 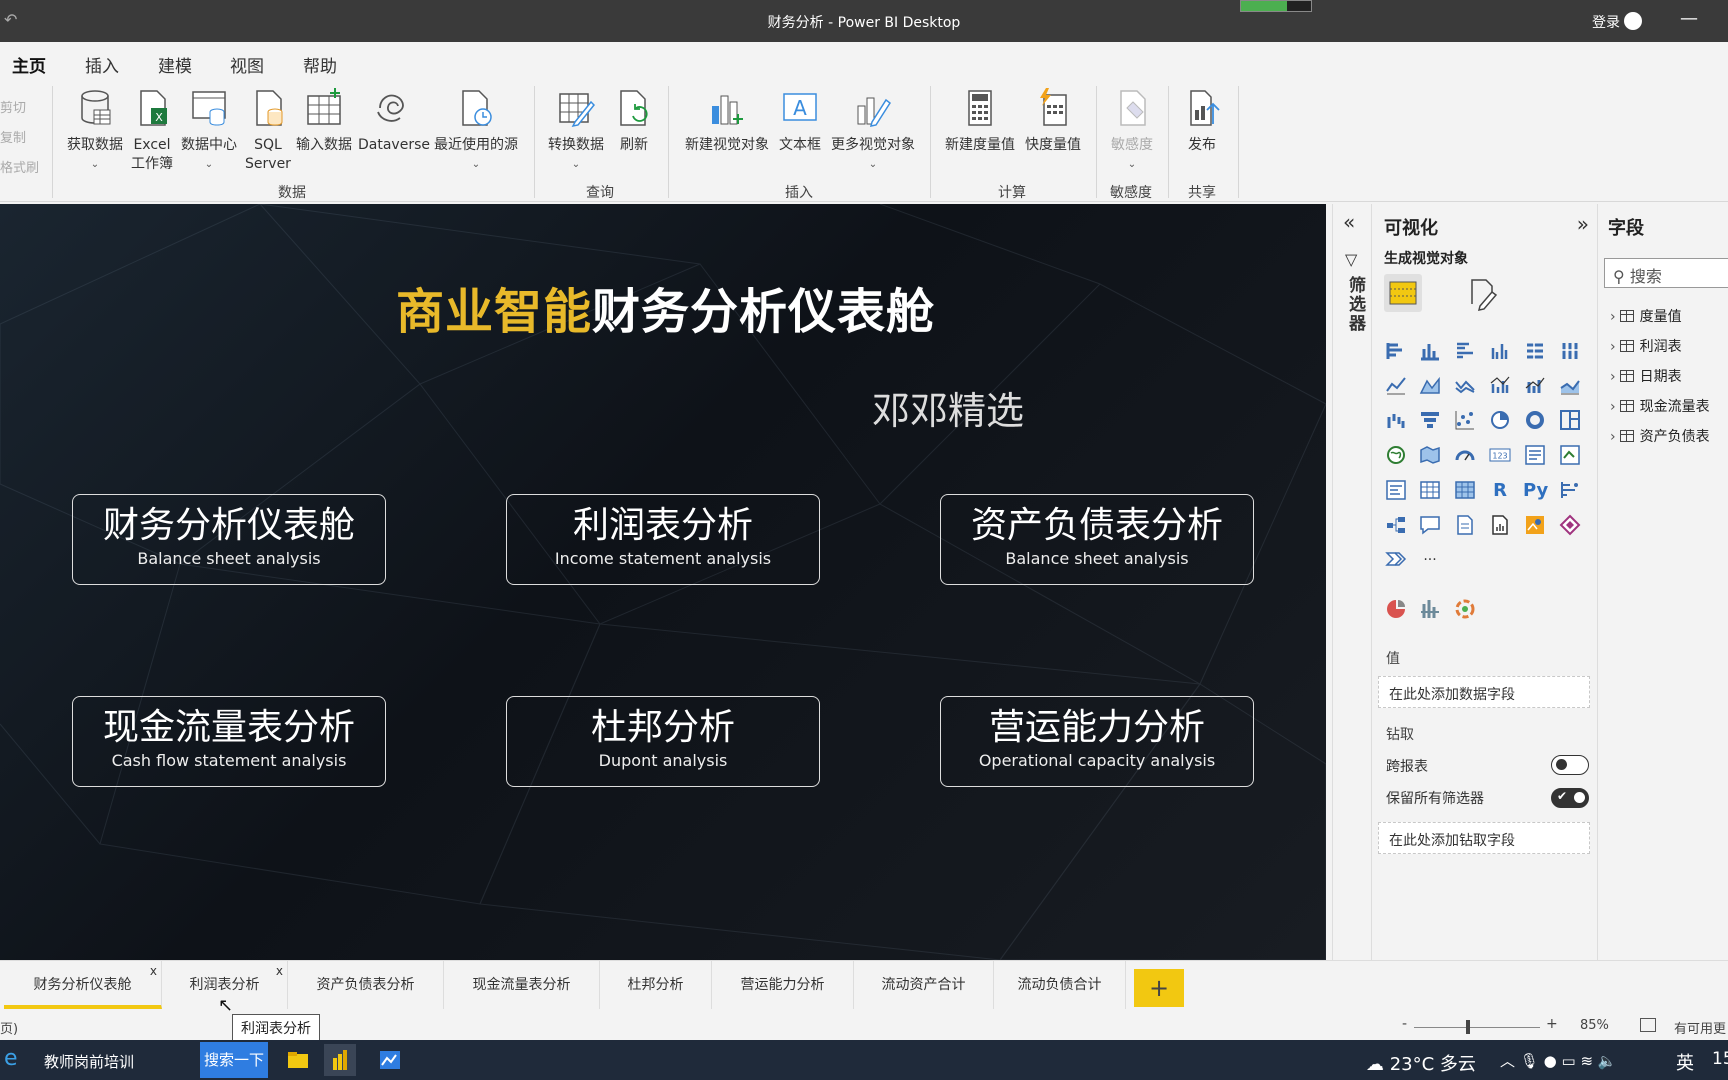 I want to click on zoom-slider, so click(x=1477, y=1027).